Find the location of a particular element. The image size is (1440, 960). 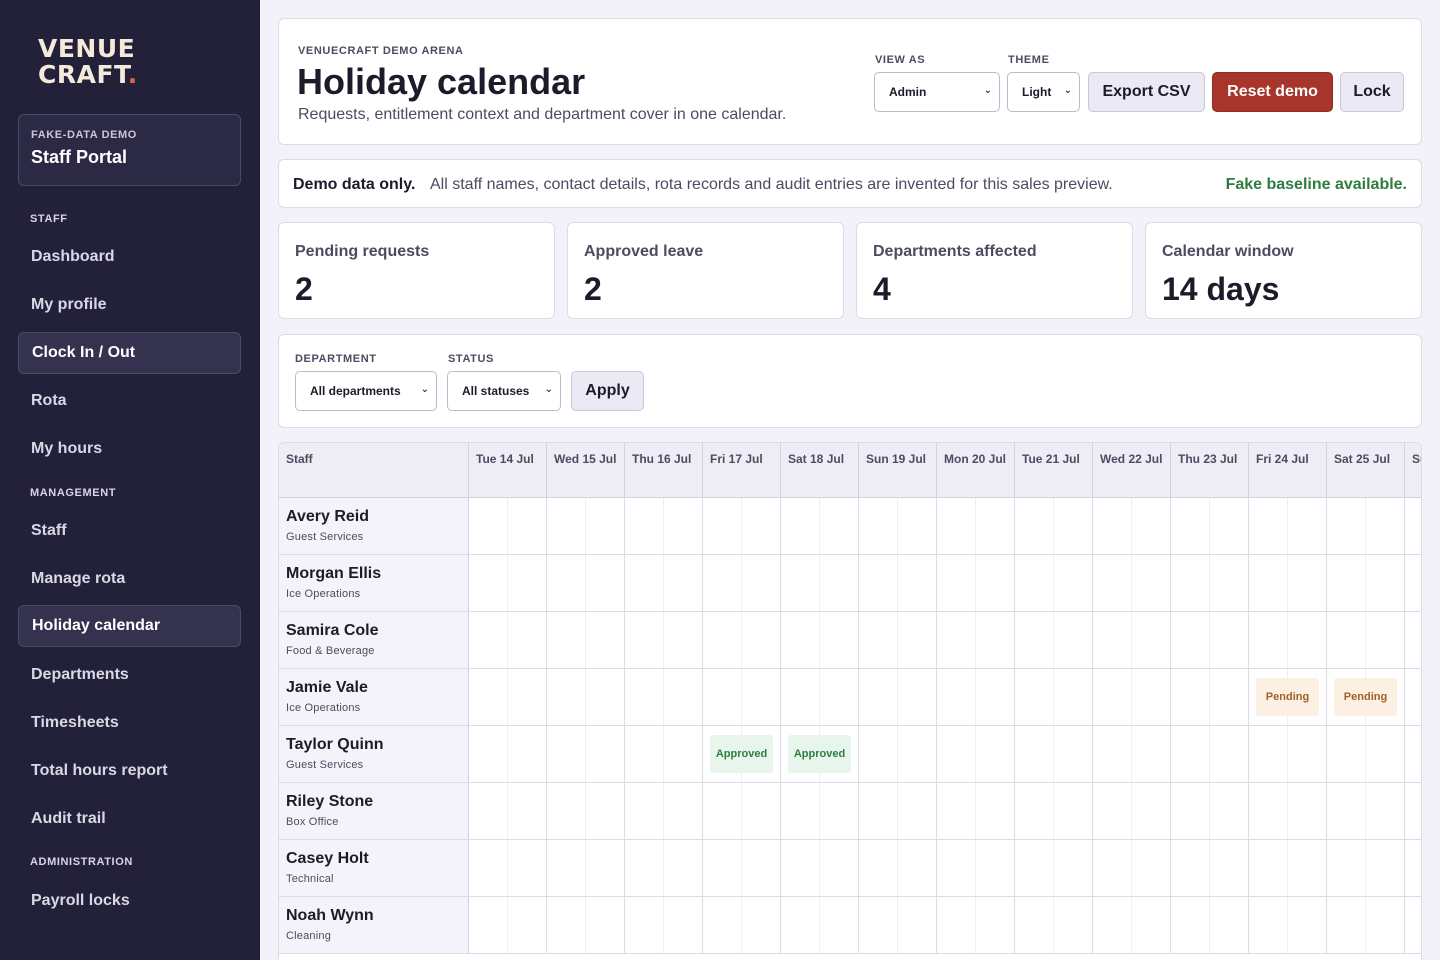

theme-select: Light ⌄ is located at coordinates (1043, 92).